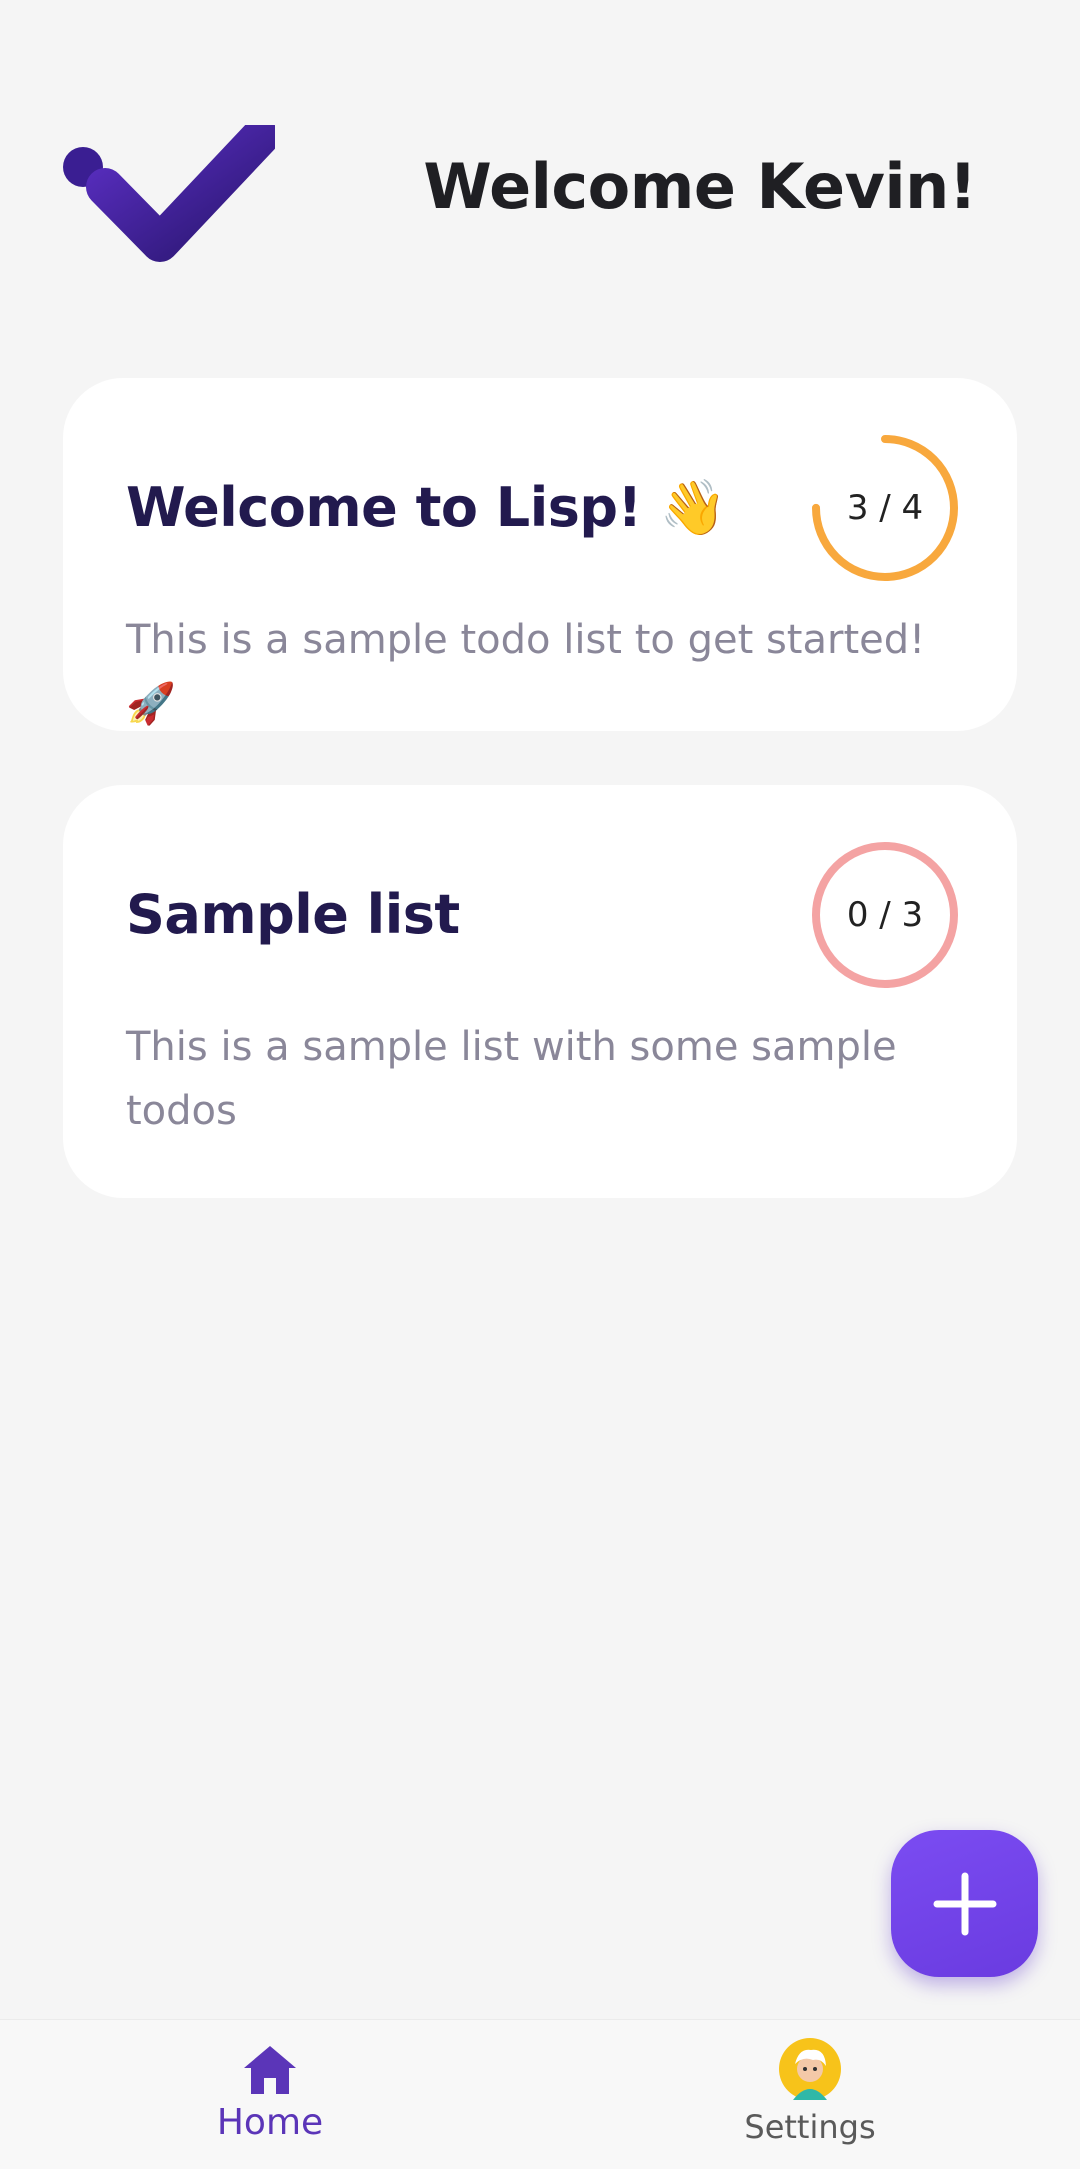 The image size is (1080, 2169). I want to click on list-title: Sample list, so click(293, 914).